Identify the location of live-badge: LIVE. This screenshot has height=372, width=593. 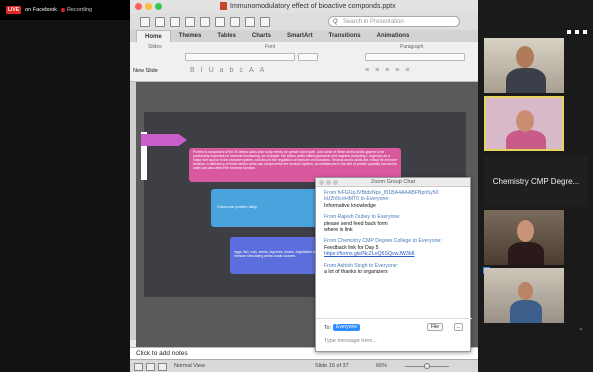
(14, 10).